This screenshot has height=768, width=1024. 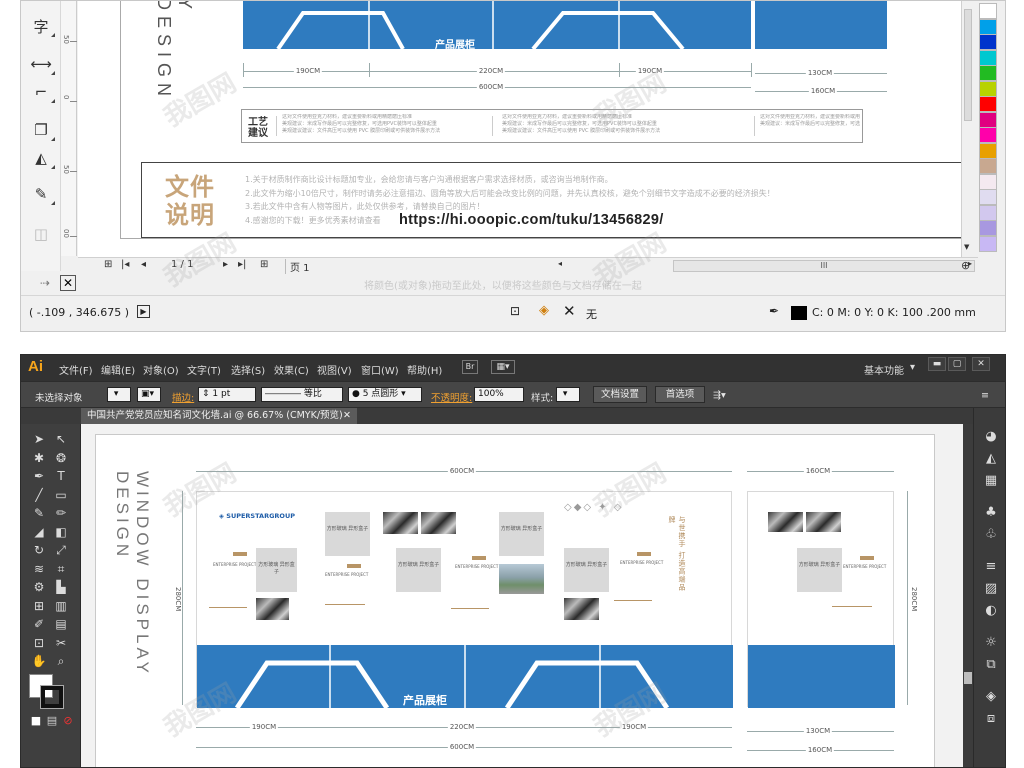 What do you see at coordinates (161, 369) in the screenshot?
I see `menu-object: 对象(O)` at bounding box center [161, 369].